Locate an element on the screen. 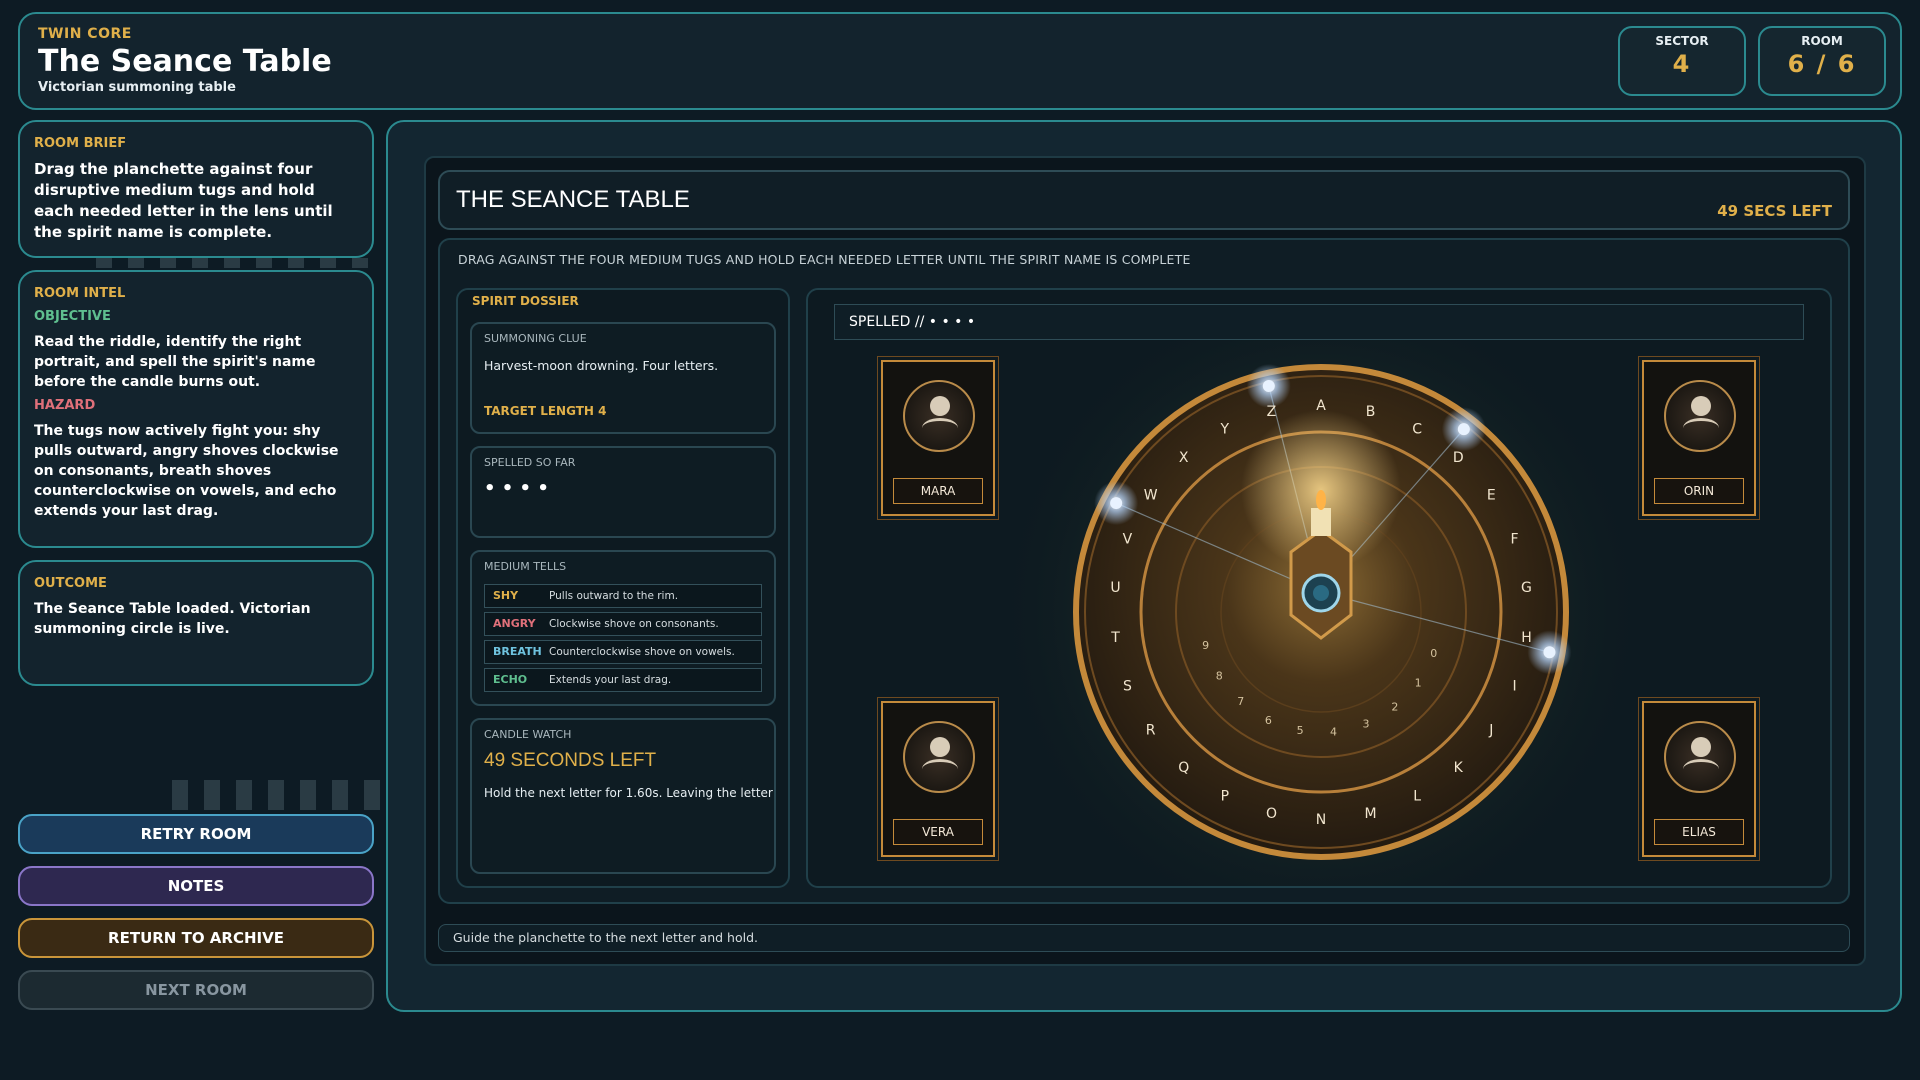 The width and height of the screenshot is (1920, 1080). target-length: TARGET LENGTH 4 is located at coordinates (545, 411).